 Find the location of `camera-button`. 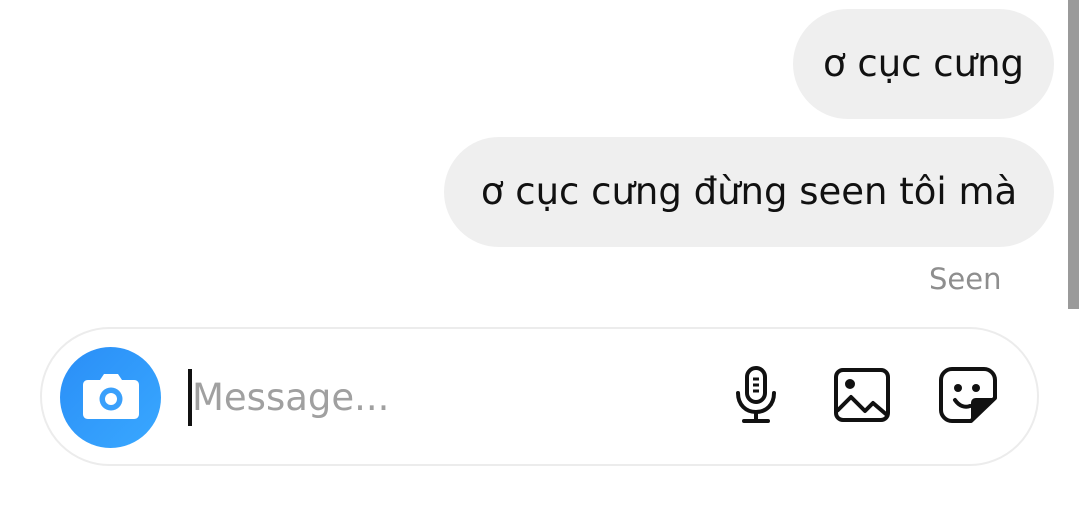

camera-button is located at coordinates (110, 397).